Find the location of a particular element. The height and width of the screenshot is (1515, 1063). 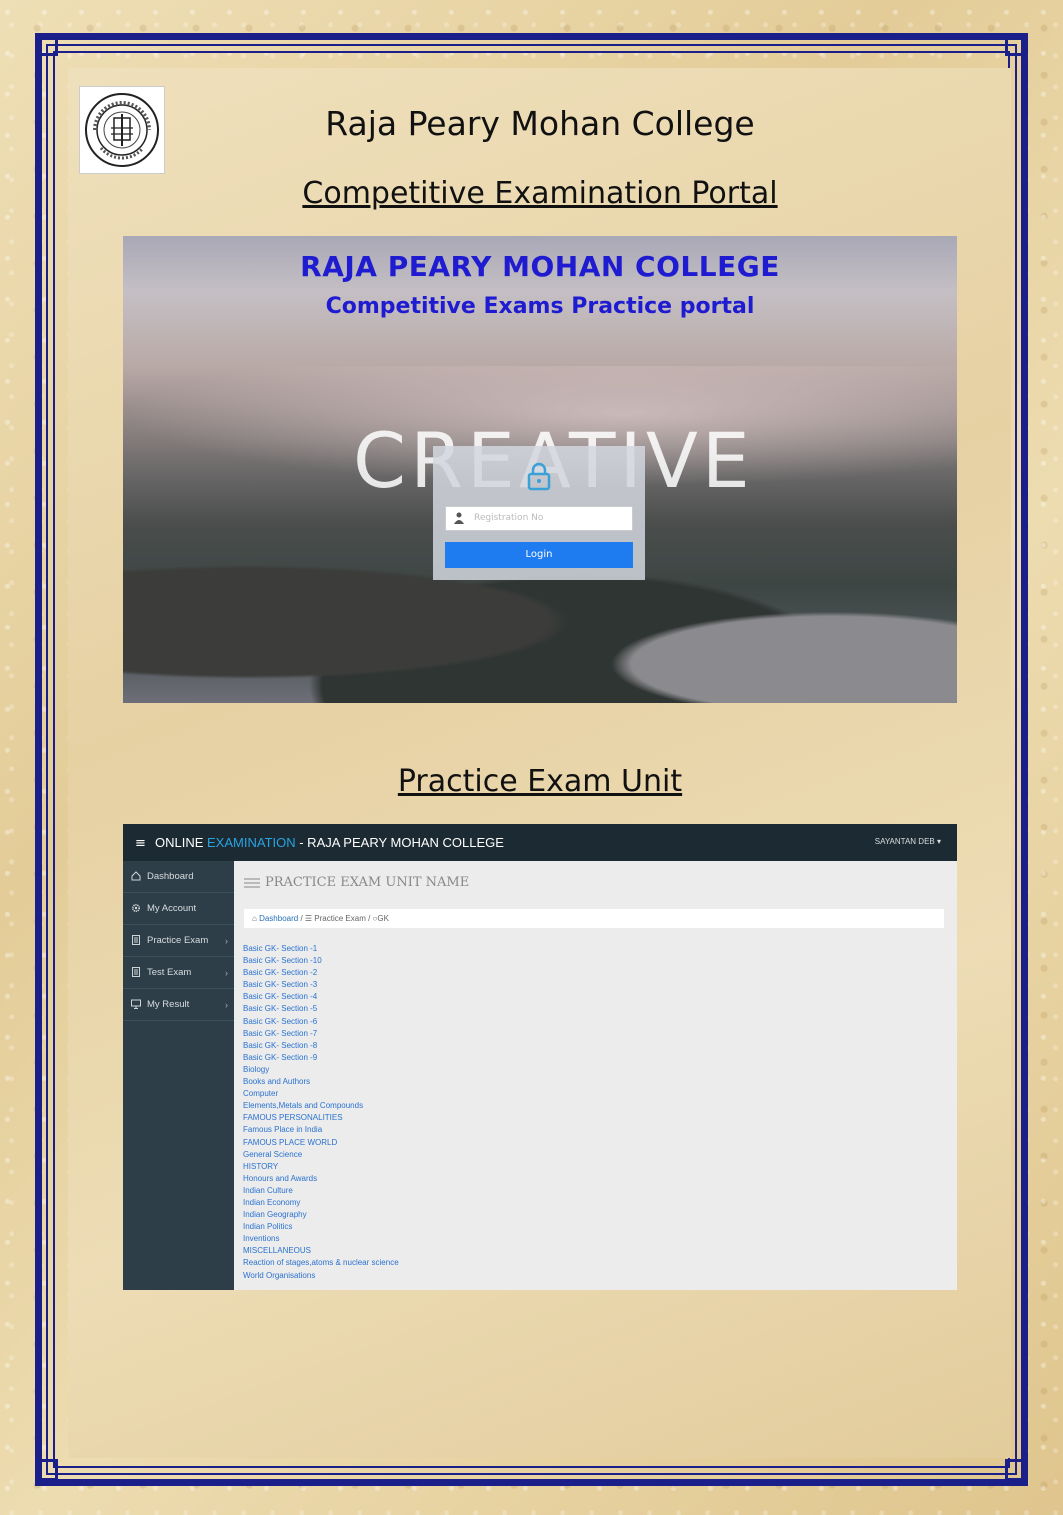

sidebar-item-dashboard: Dashboard is located at coordinates (178, 877).